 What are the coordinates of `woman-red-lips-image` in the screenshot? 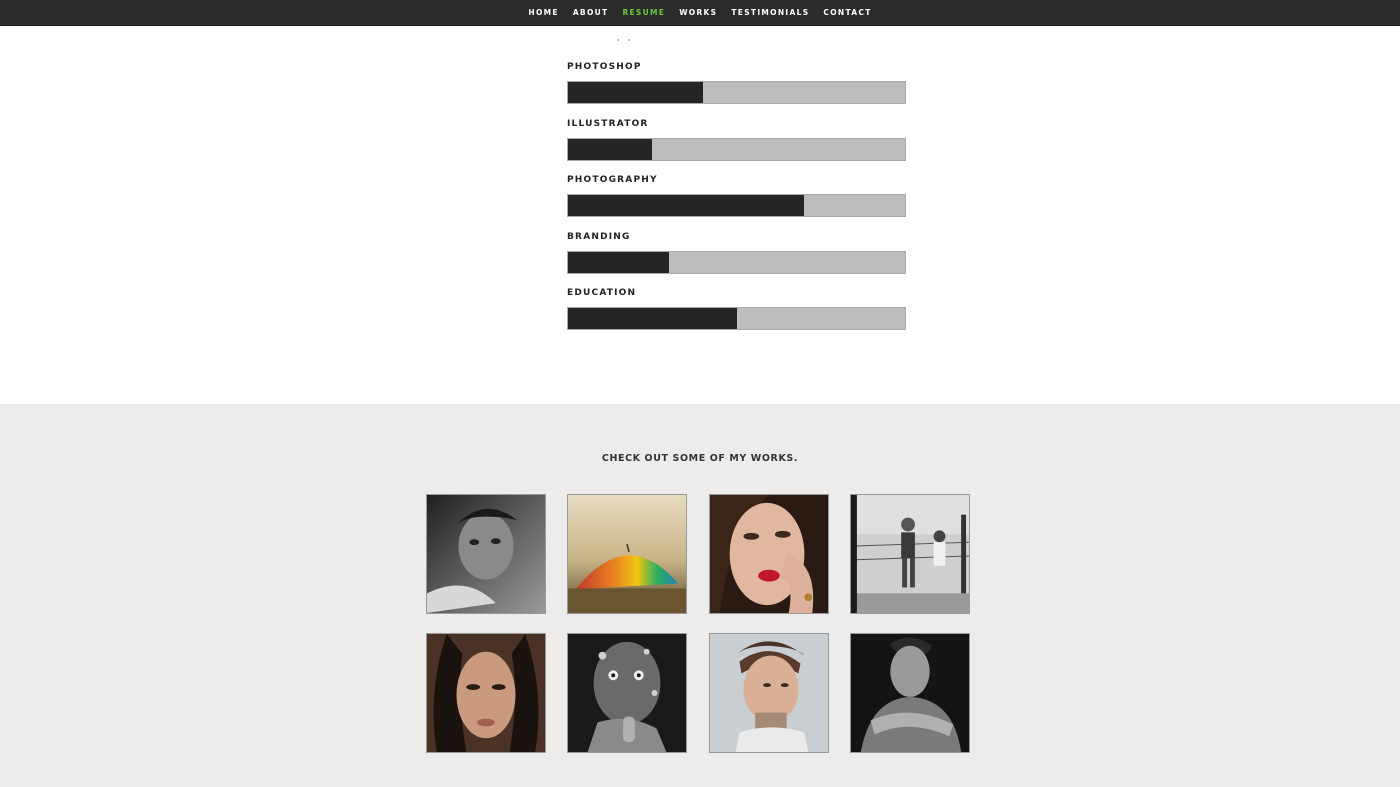 It's located at (769, 554).